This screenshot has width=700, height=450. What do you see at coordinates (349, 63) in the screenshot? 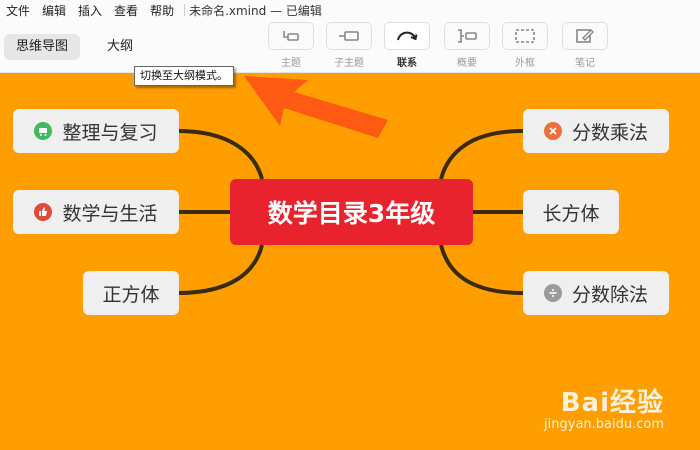
I see `subtopic-label: 子主题` at bounding box center [349, 63].